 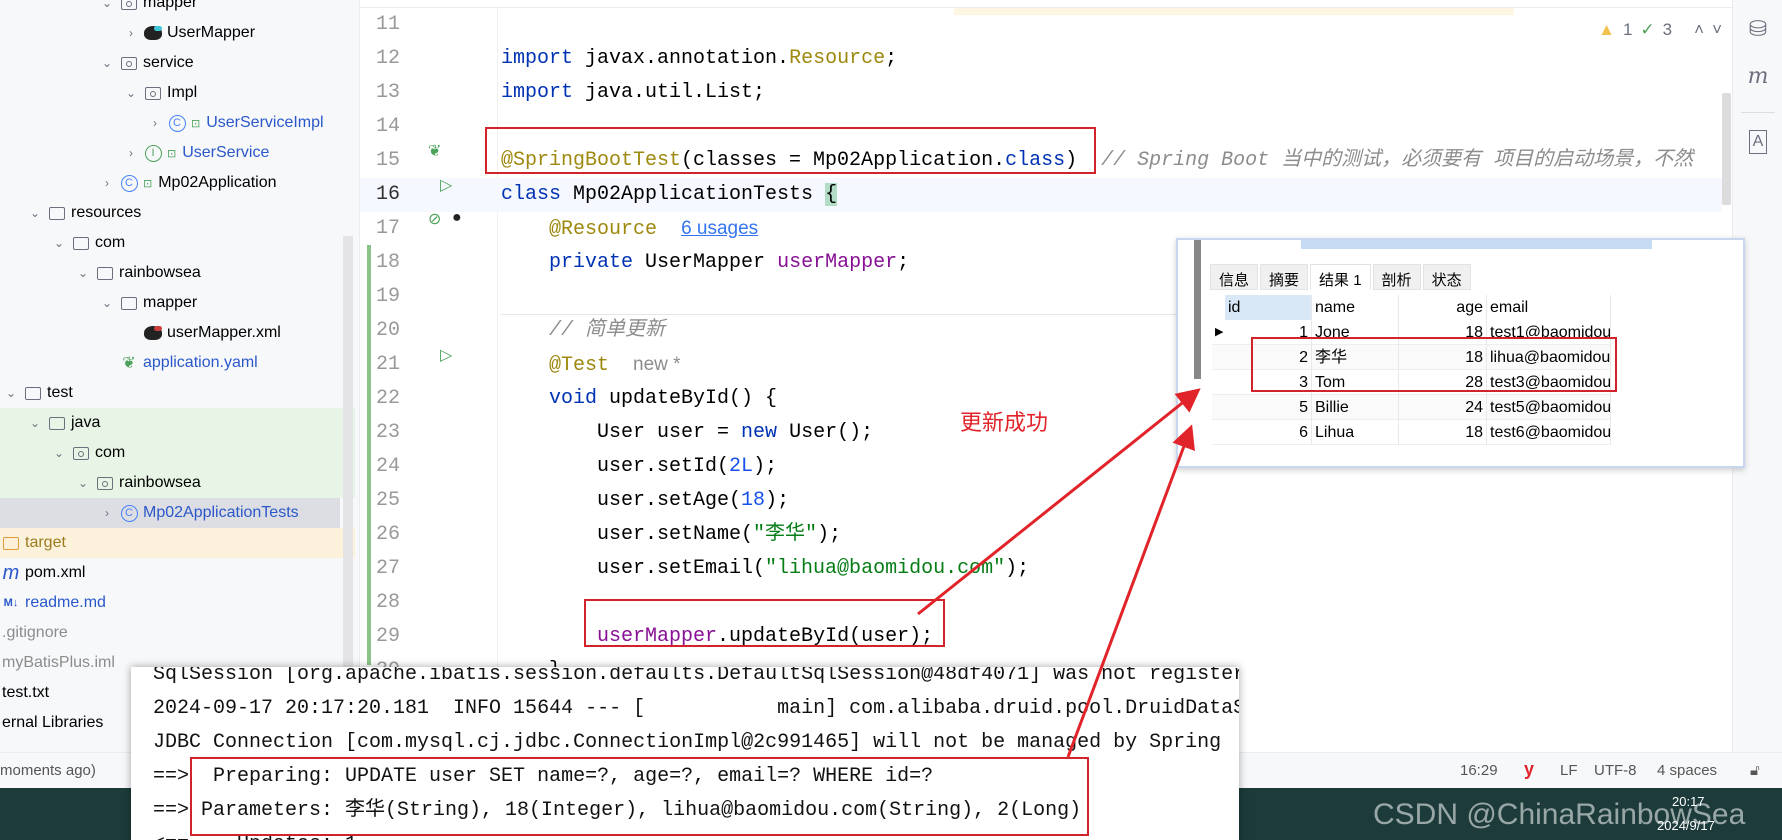 I want to click on panel-scrollbar, so click(x=1197, y=309).